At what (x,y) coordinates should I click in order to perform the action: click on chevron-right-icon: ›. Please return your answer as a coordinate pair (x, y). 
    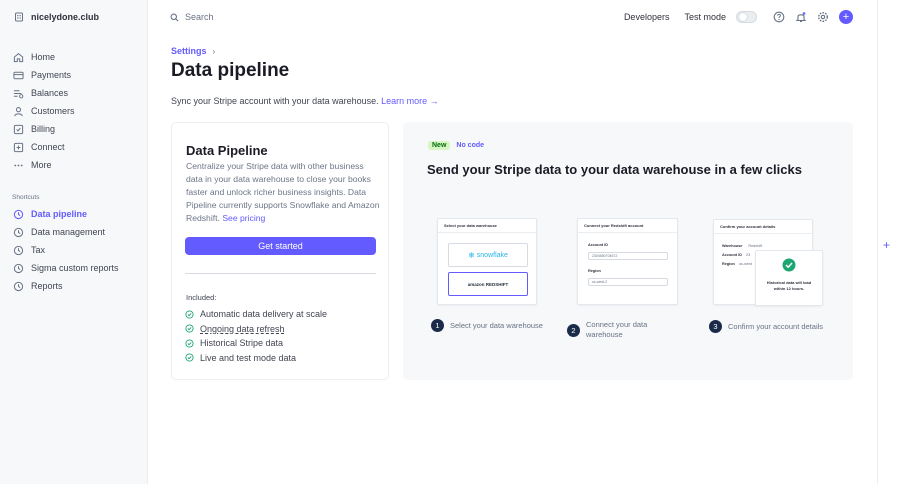
    Looking at the image, I should click on (214, 51).